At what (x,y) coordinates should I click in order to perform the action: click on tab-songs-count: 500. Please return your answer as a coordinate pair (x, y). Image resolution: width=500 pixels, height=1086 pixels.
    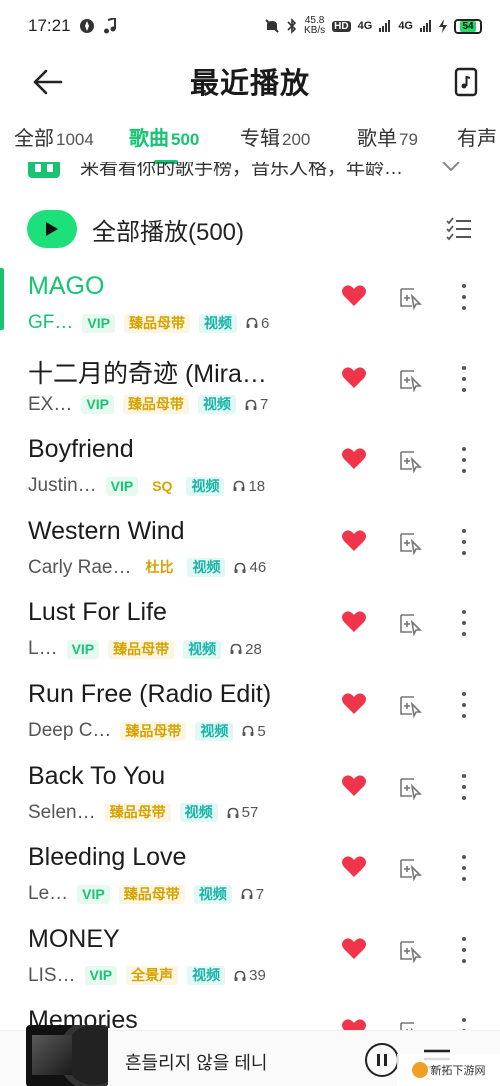
    Looking at the image, I should click on (185, 139).